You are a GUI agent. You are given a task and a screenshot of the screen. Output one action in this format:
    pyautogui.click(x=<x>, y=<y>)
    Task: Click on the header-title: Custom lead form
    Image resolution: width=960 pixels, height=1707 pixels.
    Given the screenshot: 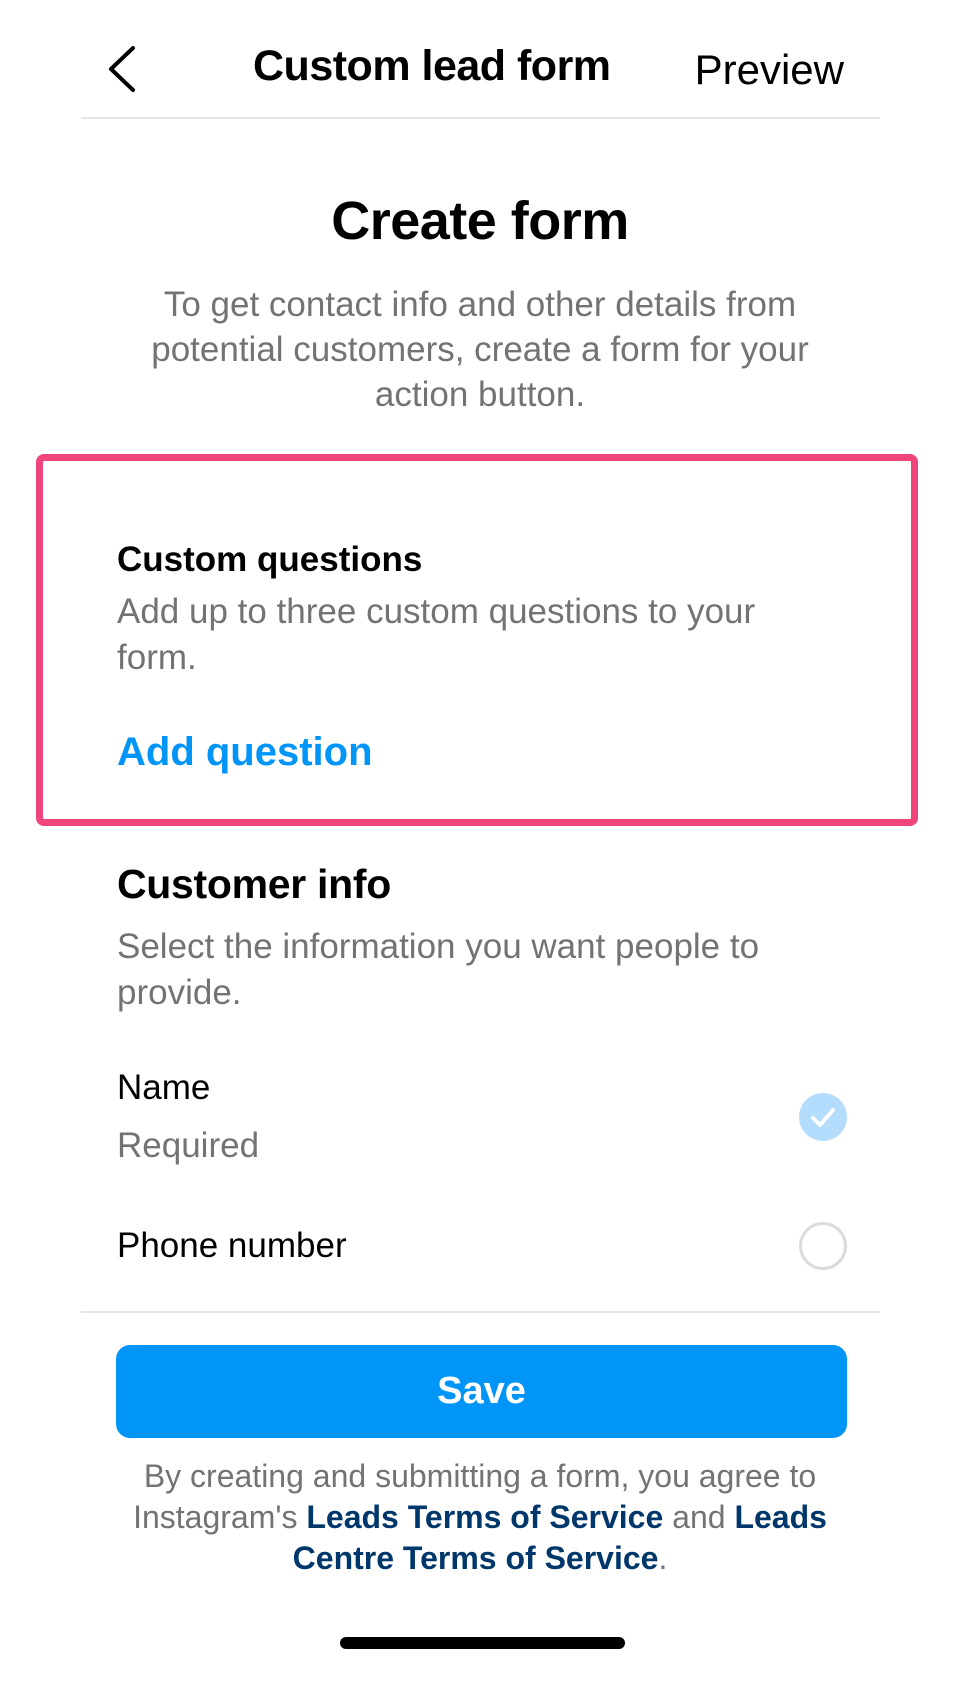 What is the action you would take?
    pyautogui.click(x=432, y=66)
    